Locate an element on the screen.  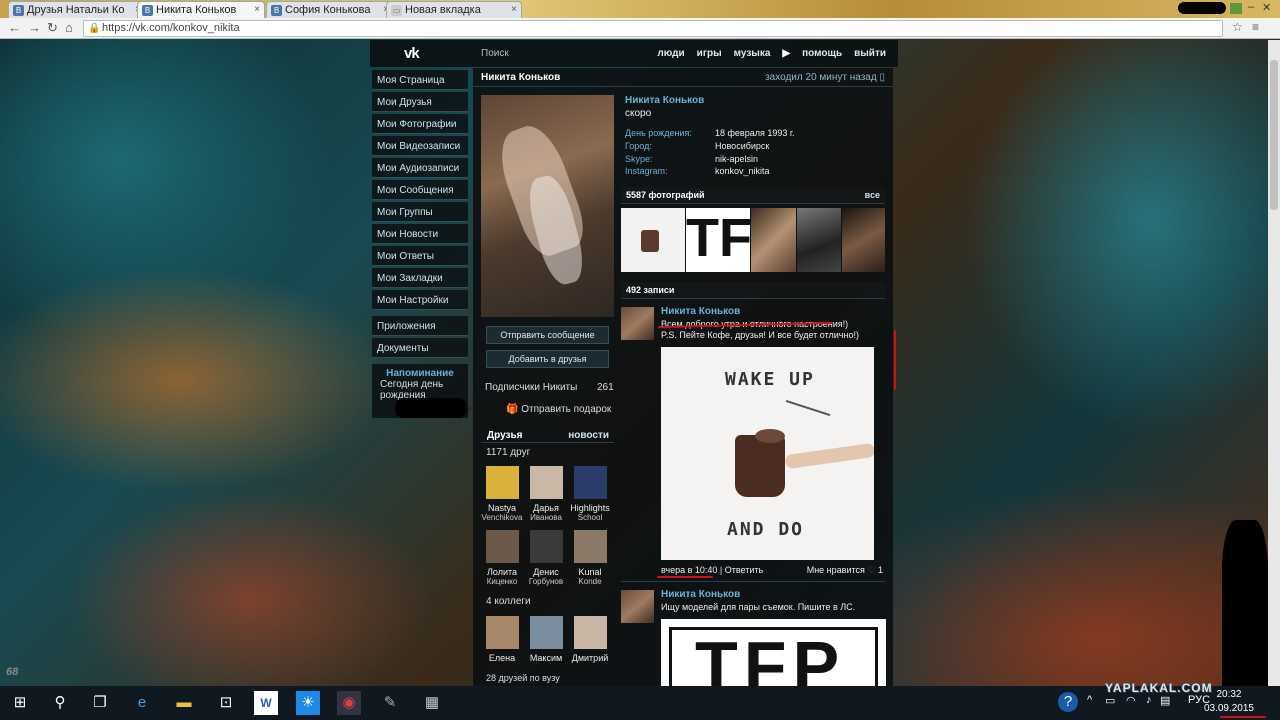
colleague-card: Елена is located at coordinates (502, 639).